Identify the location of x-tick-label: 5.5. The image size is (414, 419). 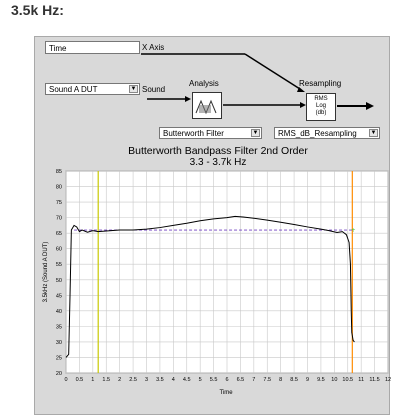
(214, 380).